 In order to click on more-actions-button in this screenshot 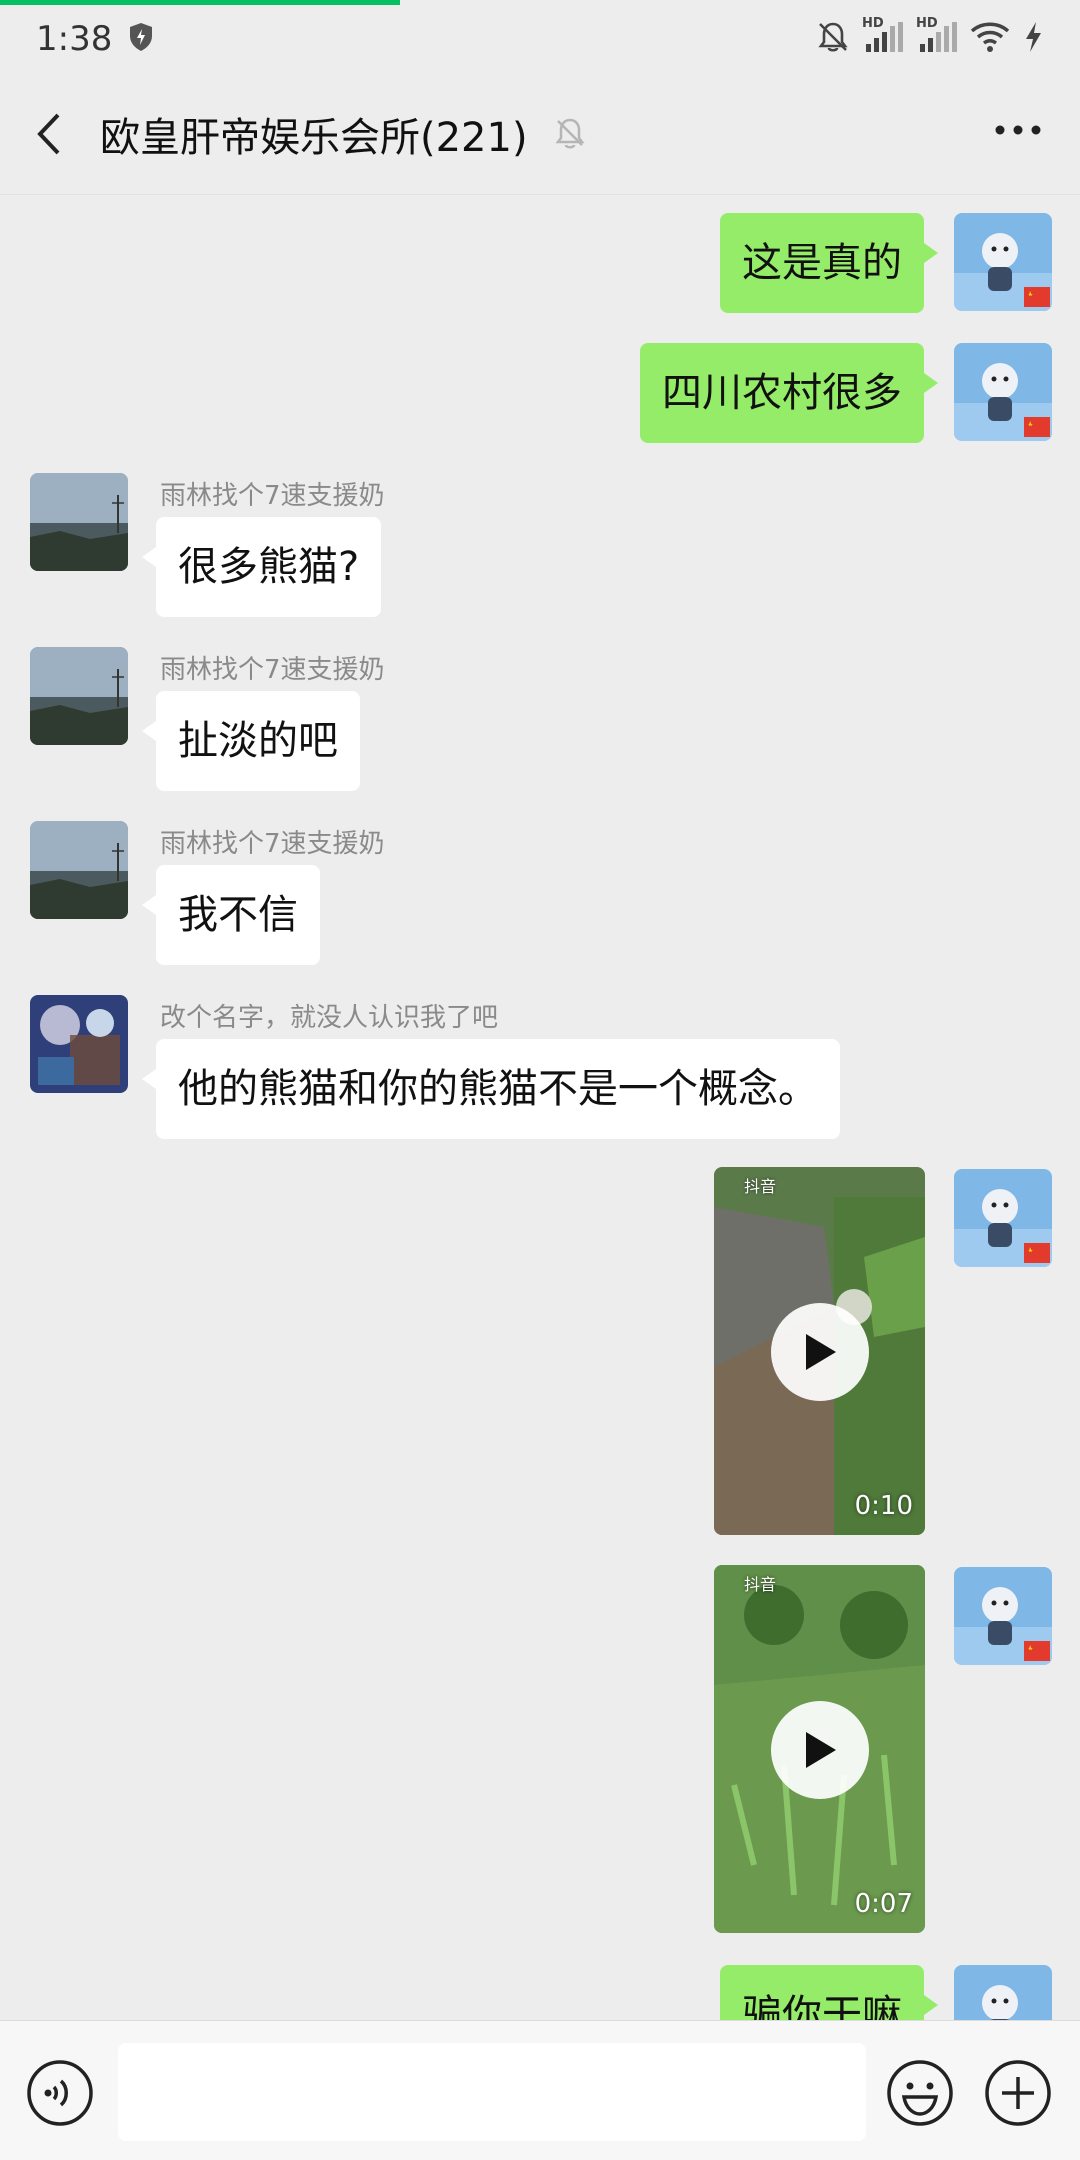, I will do `click(1018, 2095)`.